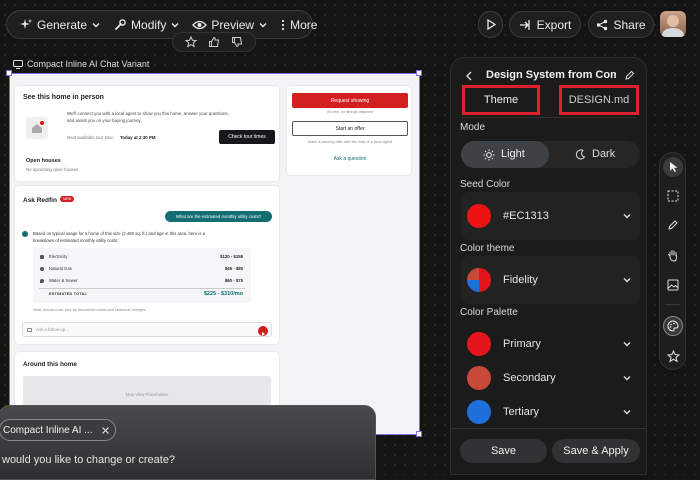 The width and height of the screenshot is (700, 480). Describe the element at coordinates (120, 24) in the screenshot. I see `wrench-icon` at that location.